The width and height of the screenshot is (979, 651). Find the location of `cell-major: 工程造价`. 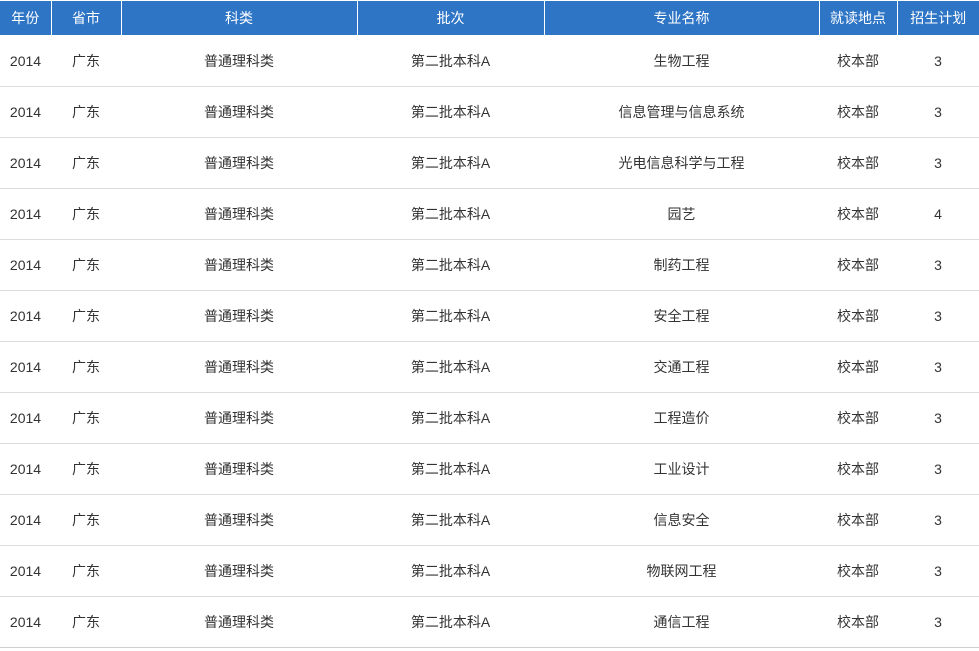

cell-major: 工程造价 is located at coordinates (681, 418).